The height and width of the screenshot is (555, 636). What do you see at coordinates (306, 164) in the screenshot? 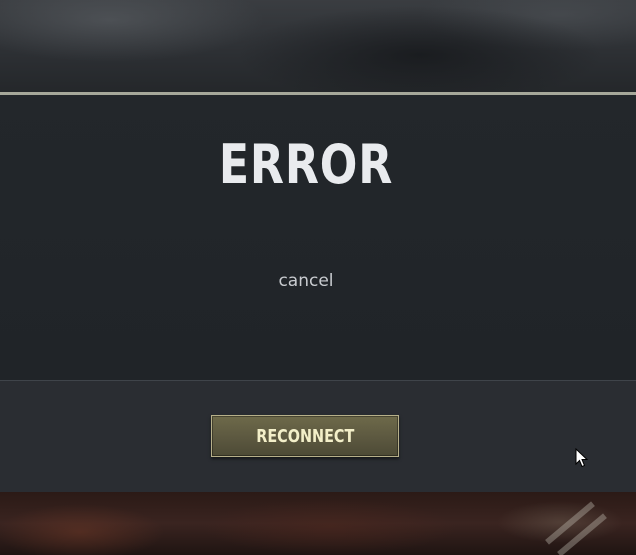
I see `dialog-title: ERROR` at bounding box center [306, 164].